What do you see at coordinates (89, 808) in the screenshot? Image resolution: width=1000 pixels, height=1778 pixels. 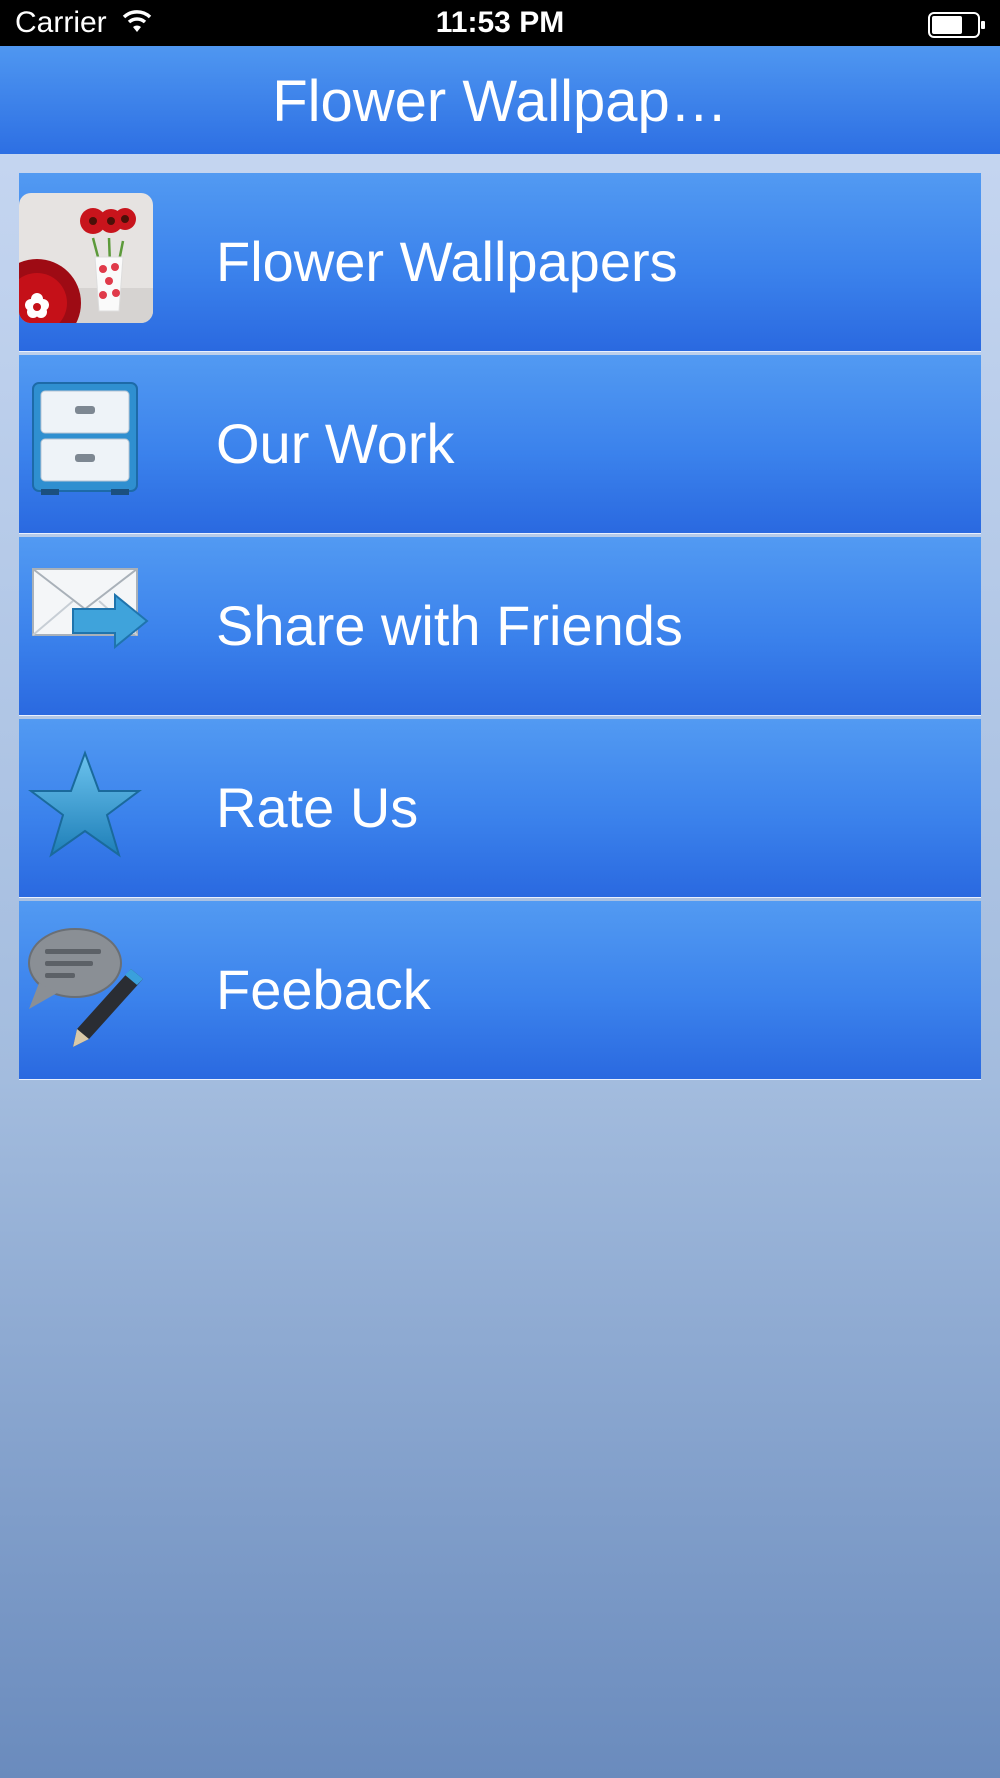 I see `star-icon` at bounding box center [89, 808].